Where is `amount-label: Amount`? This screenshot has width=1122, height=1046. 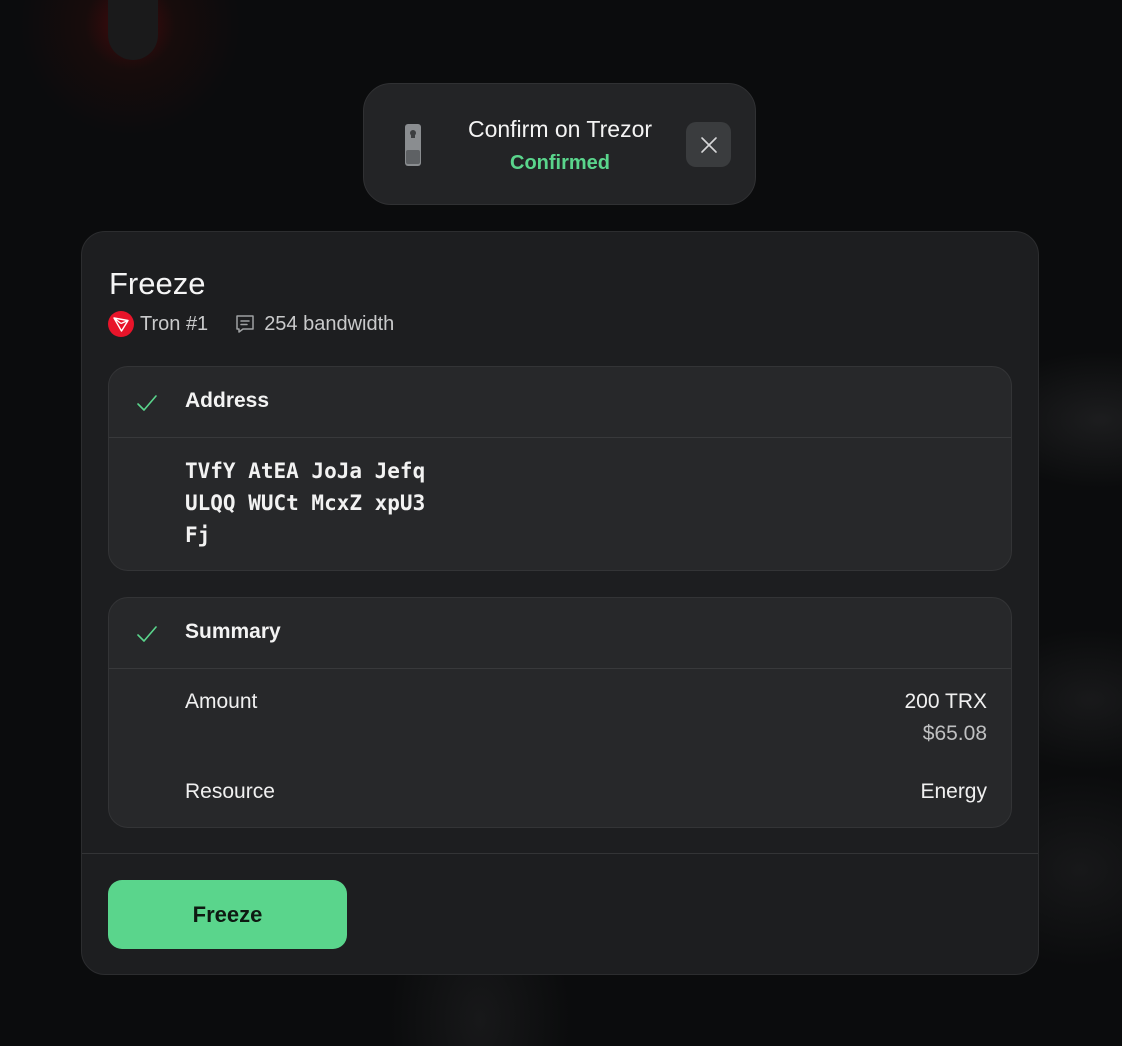 amount-label: Amount is located at coordinates (221, 701).